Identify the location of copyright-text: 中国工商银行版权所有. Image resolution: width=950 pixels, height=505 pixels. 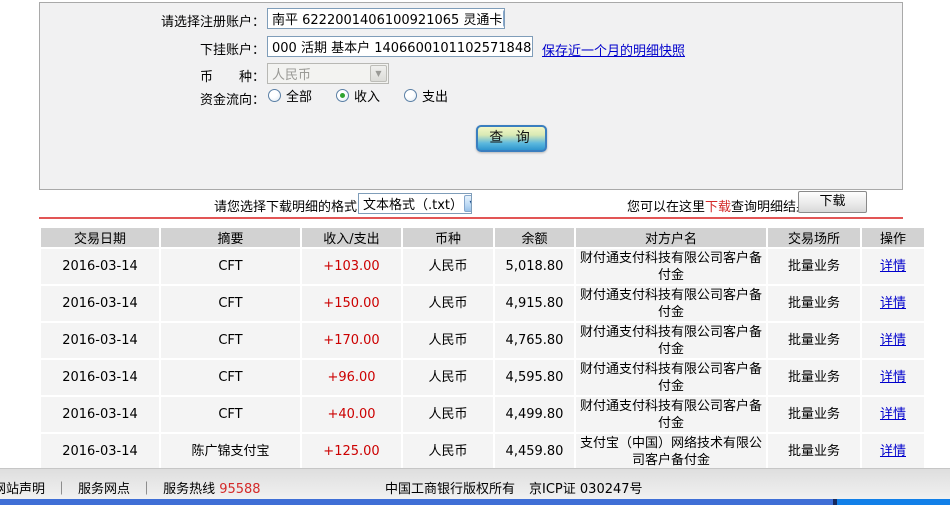
(450, 489).